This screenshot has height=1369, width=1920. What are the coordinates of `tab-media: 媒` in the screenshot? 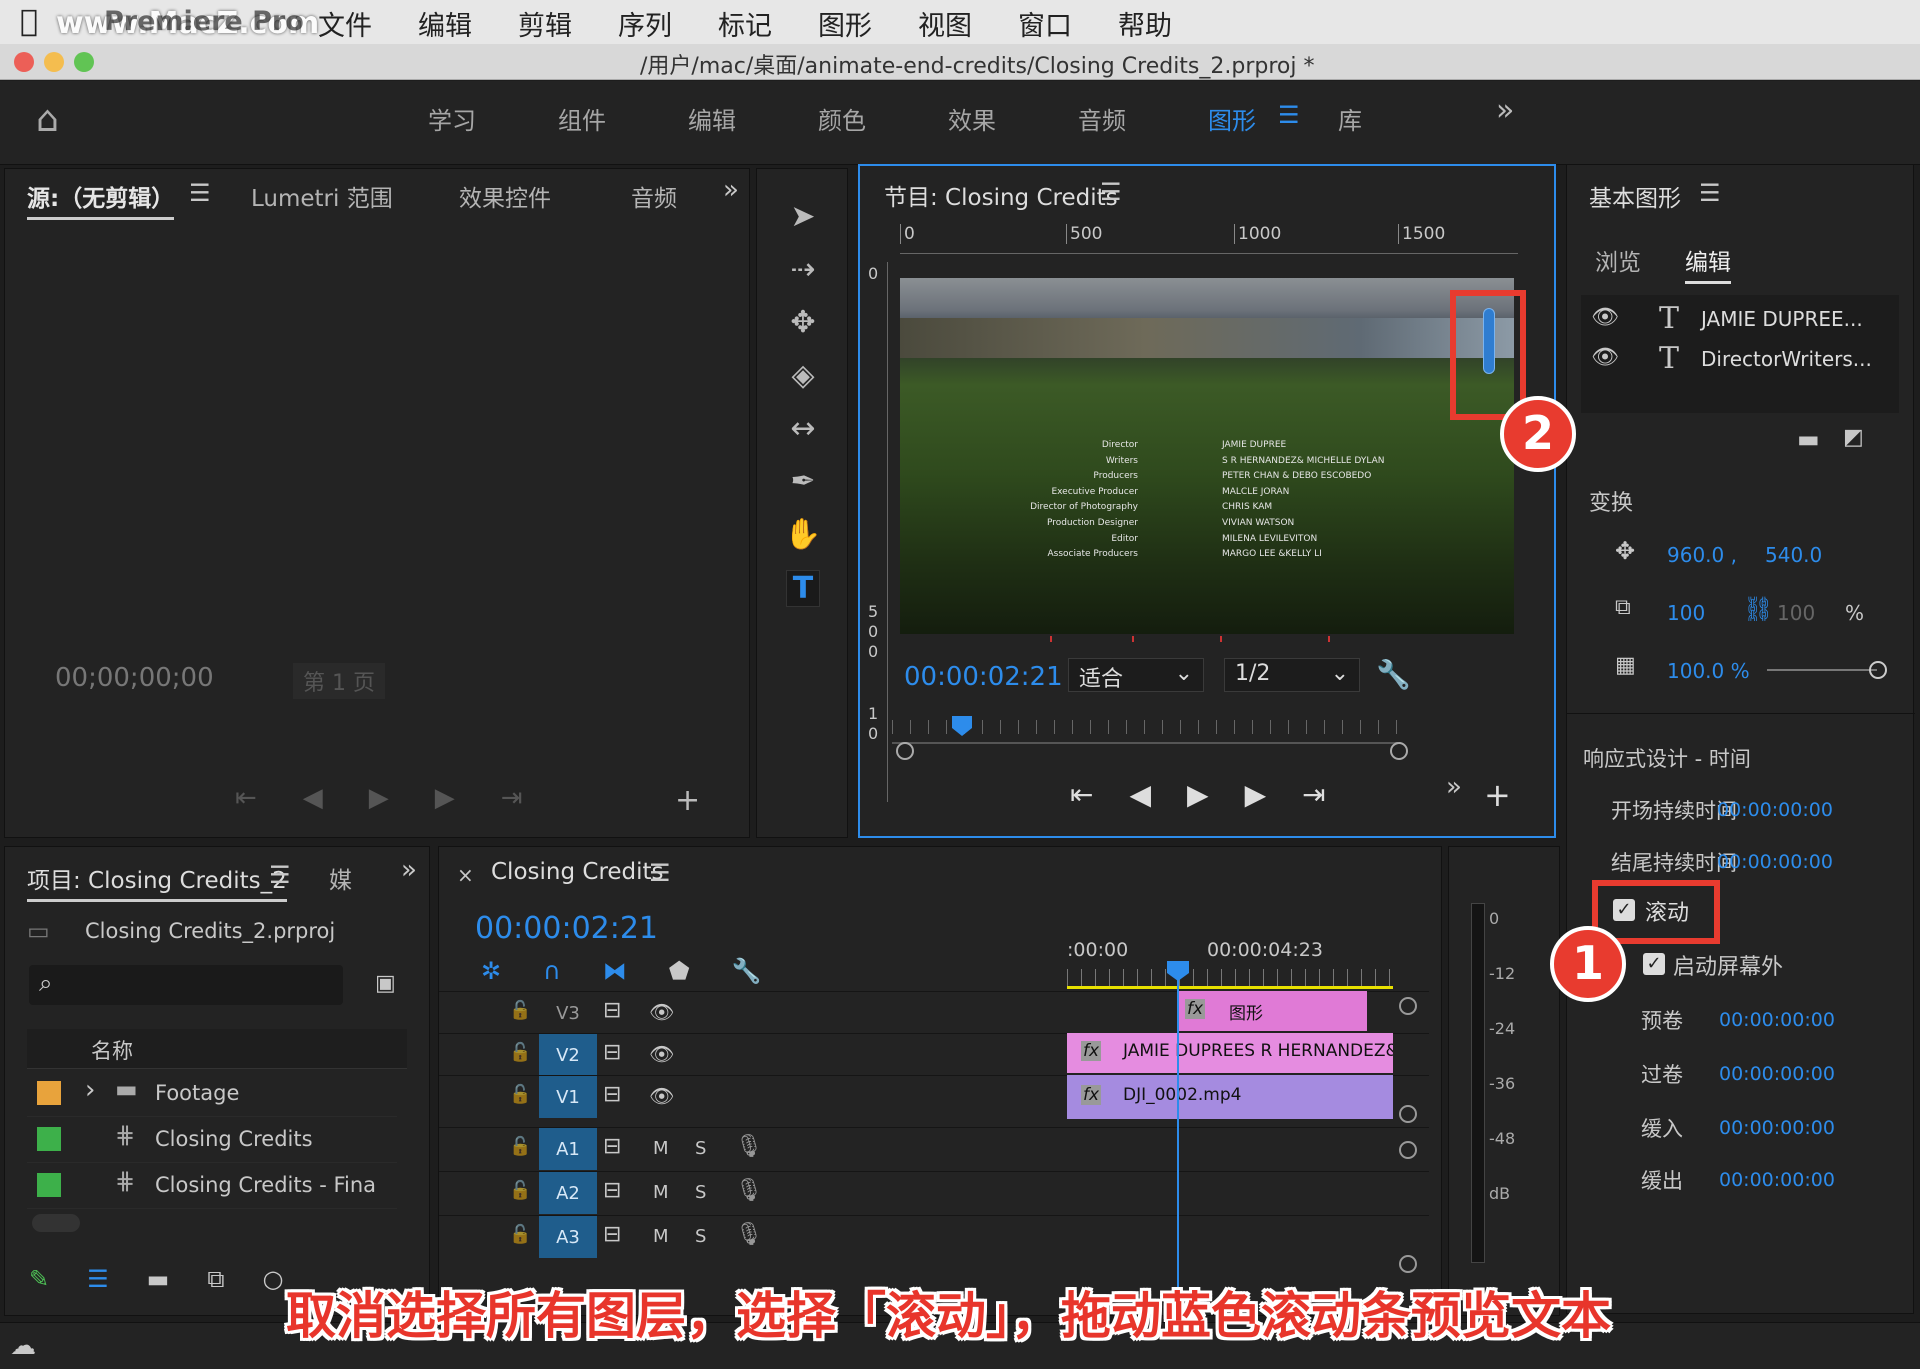 It's located at (340, 878).